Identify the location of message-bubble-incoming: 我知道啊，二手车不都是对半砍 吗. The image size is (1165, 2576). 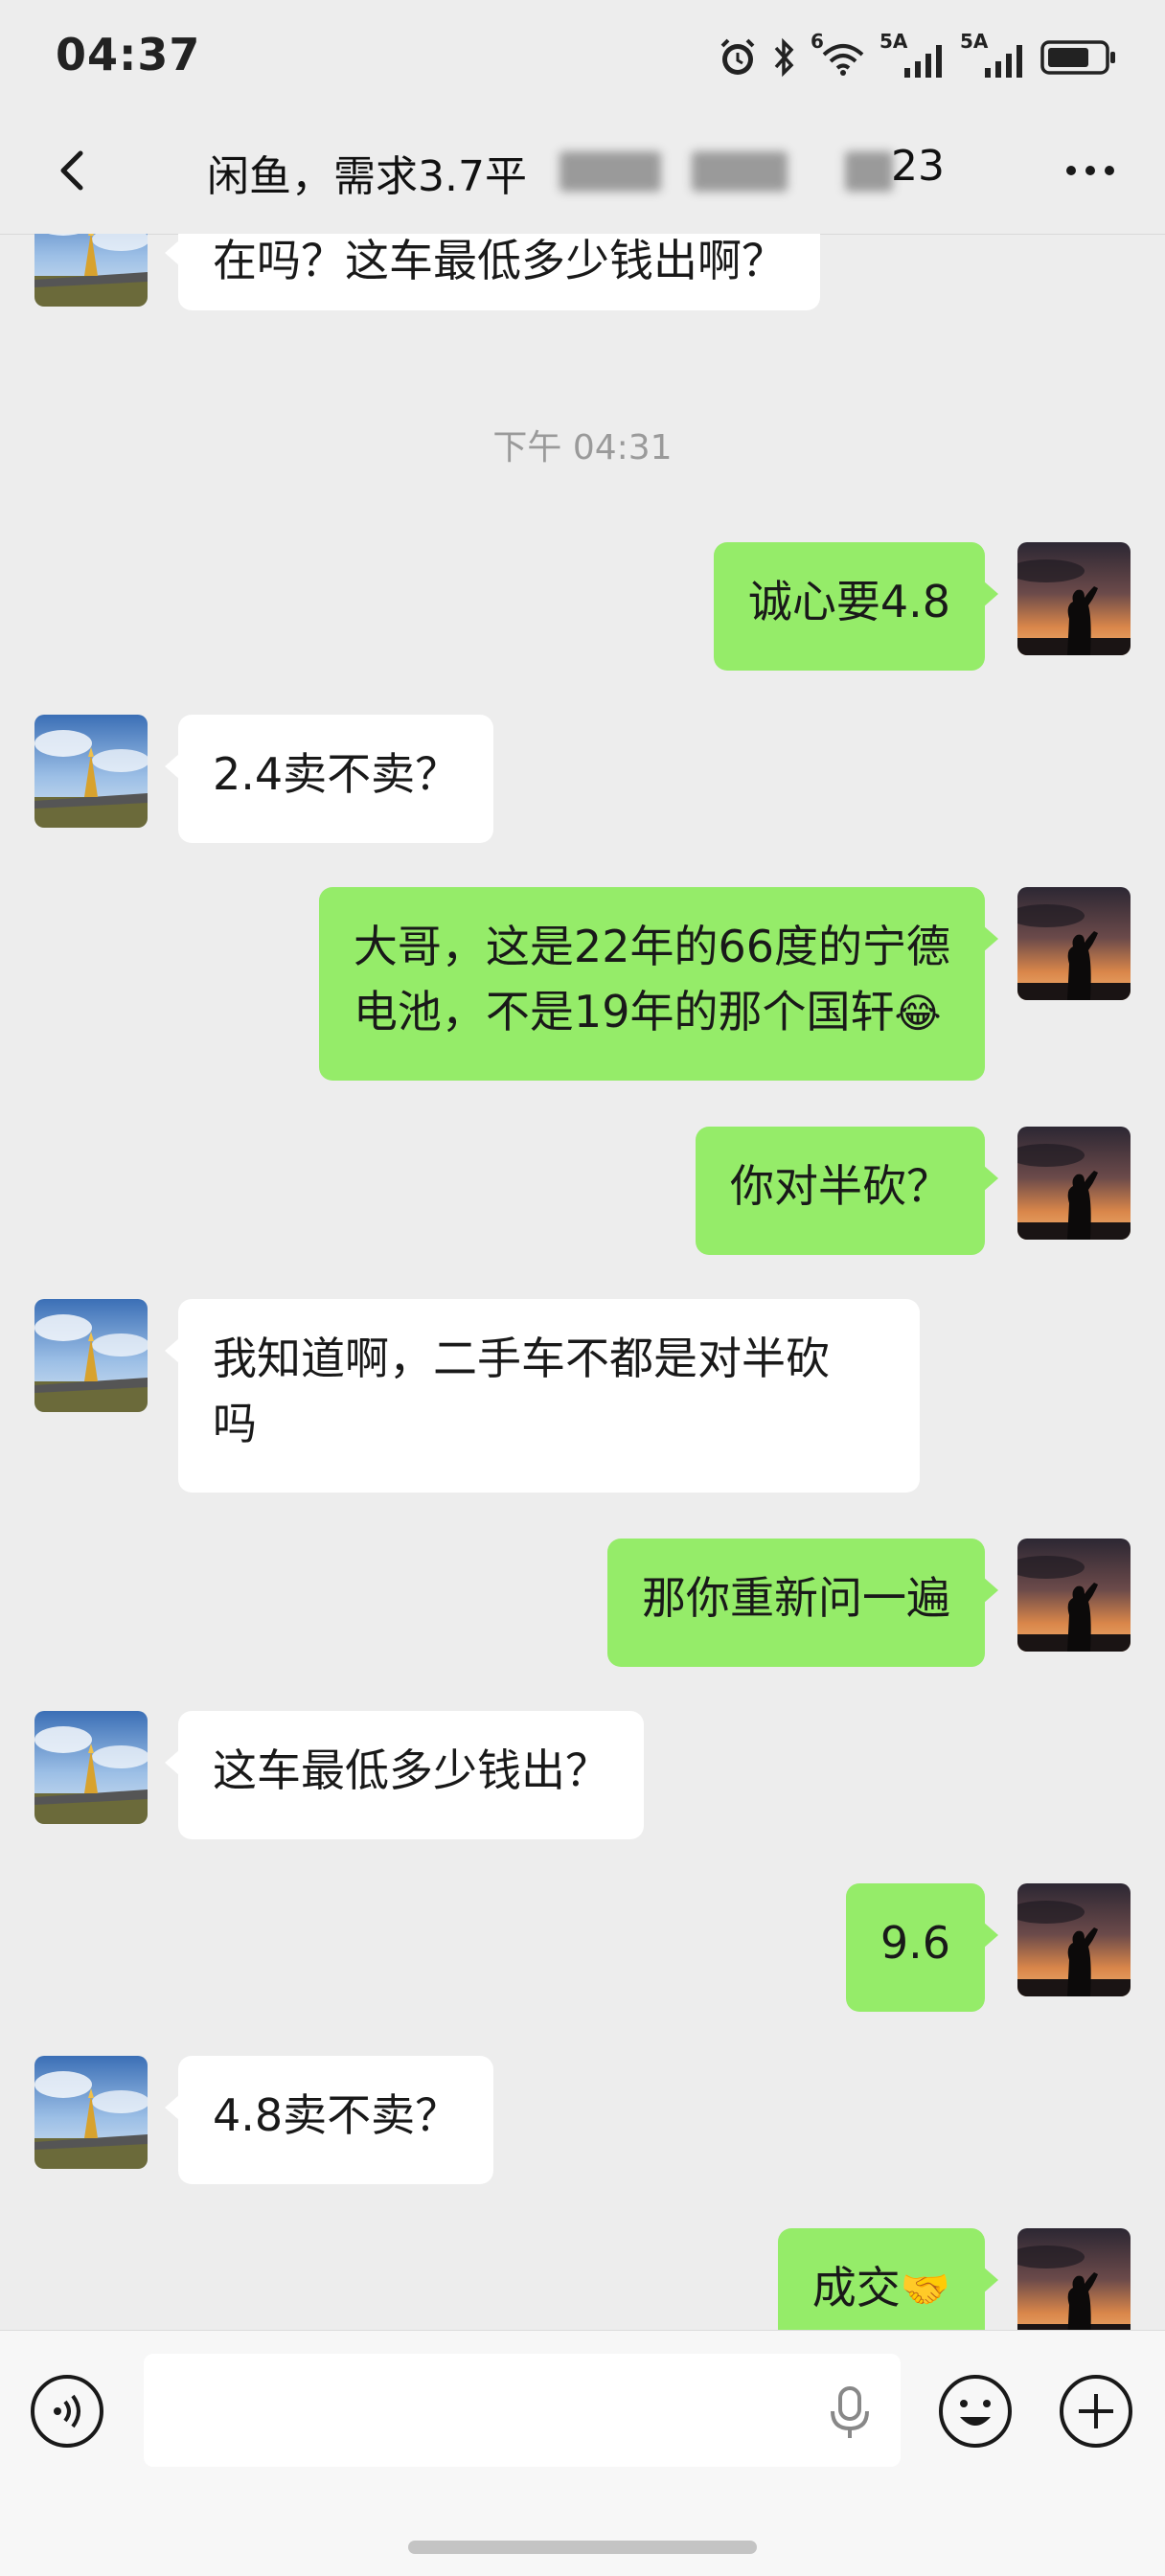
(543, 1396).